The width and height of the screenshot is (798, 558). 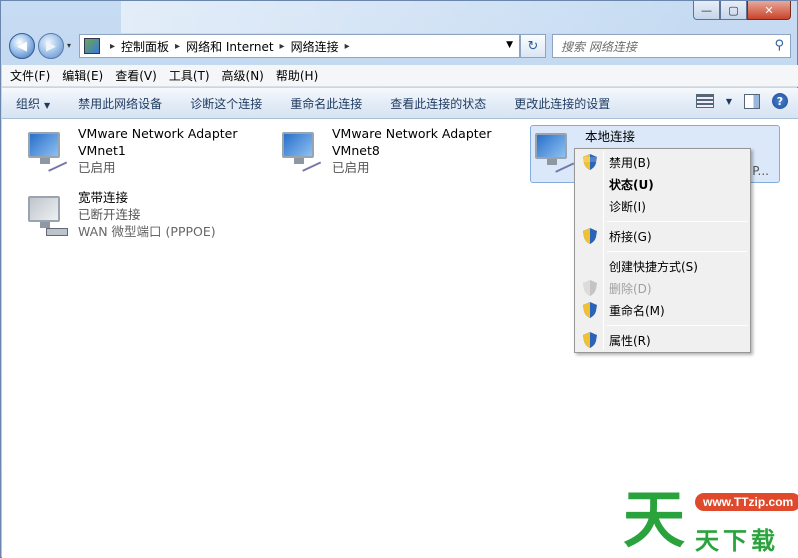 What do you see at coordinates (82, 75) in the screenshot?
I see `menu-edit: 编辑(E)` at bounding box center [82, 75].